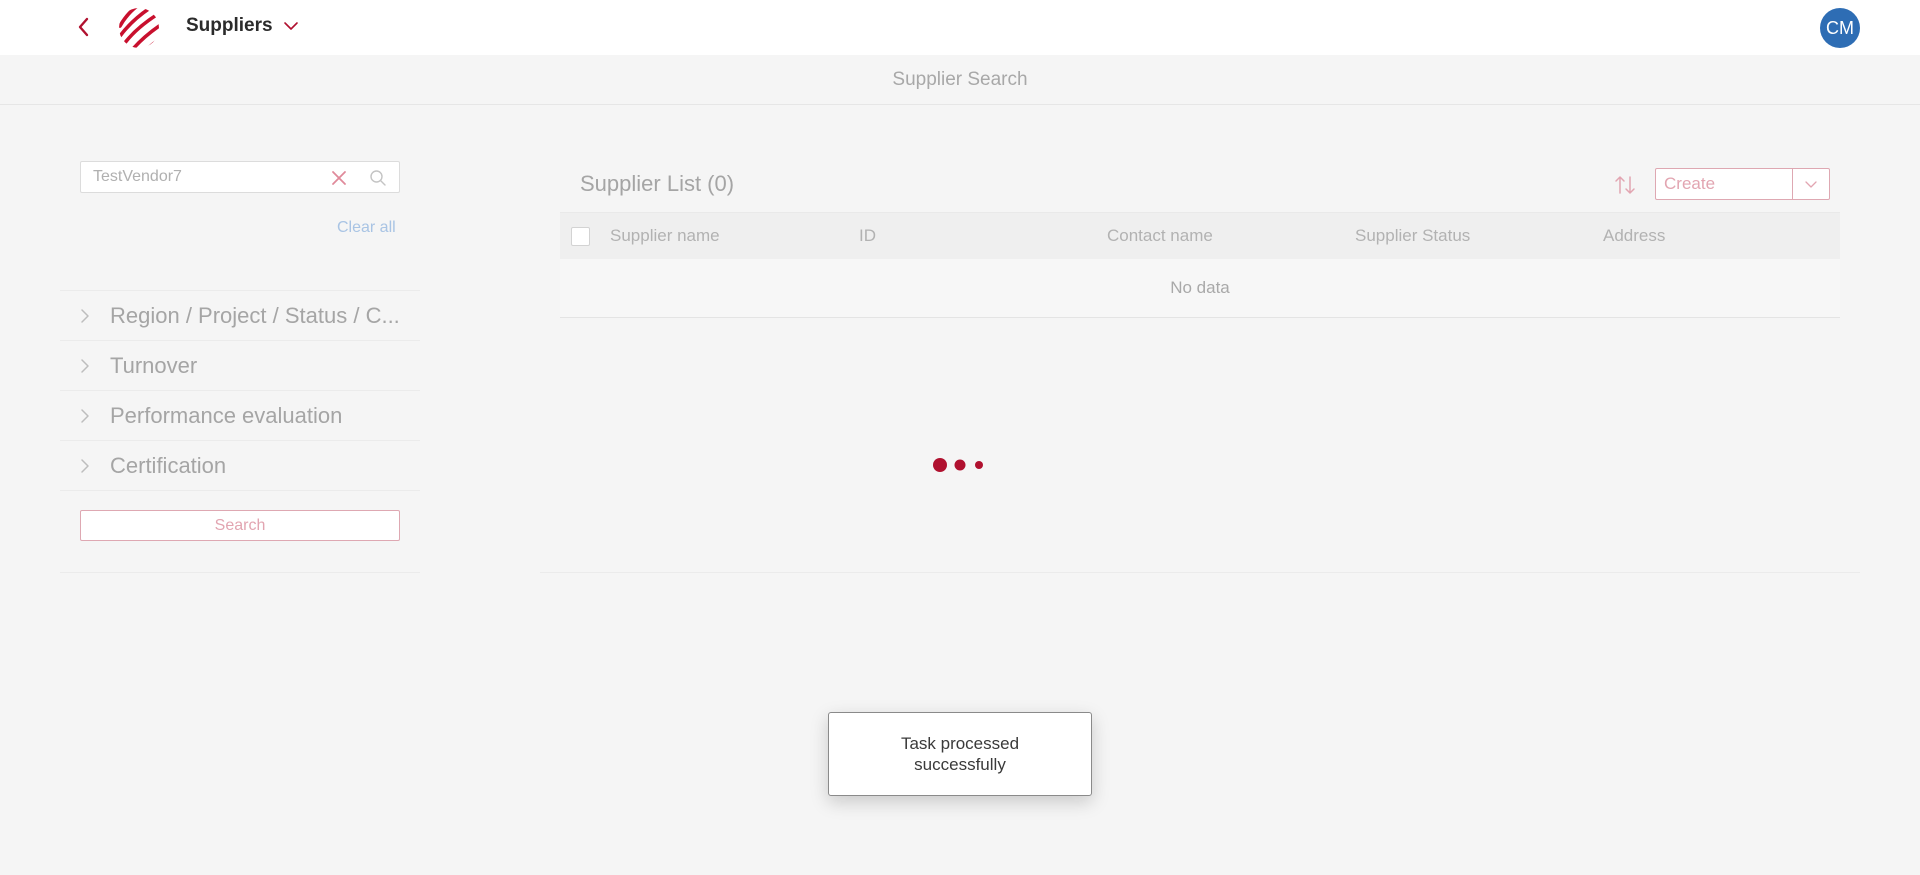 The width and height of the screenshot is (1920, 875). Describe the element at coordinates (139, 28) in the screenshot. I see `brand-logo` at that location.